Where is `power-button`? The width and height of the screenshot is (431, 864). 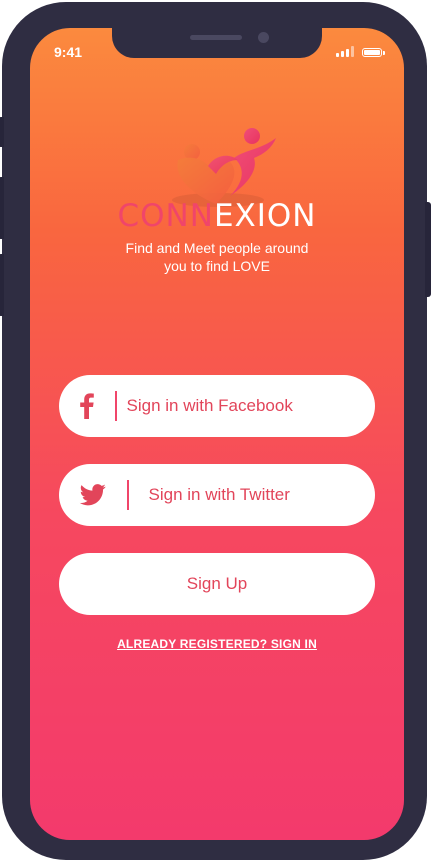
power-button is located at coordinates (428, 249).